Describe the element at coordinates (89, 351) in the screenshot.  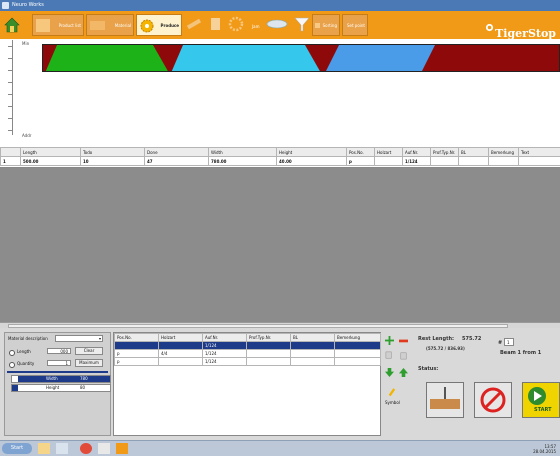
I see `clear-button: Clear` at that location.